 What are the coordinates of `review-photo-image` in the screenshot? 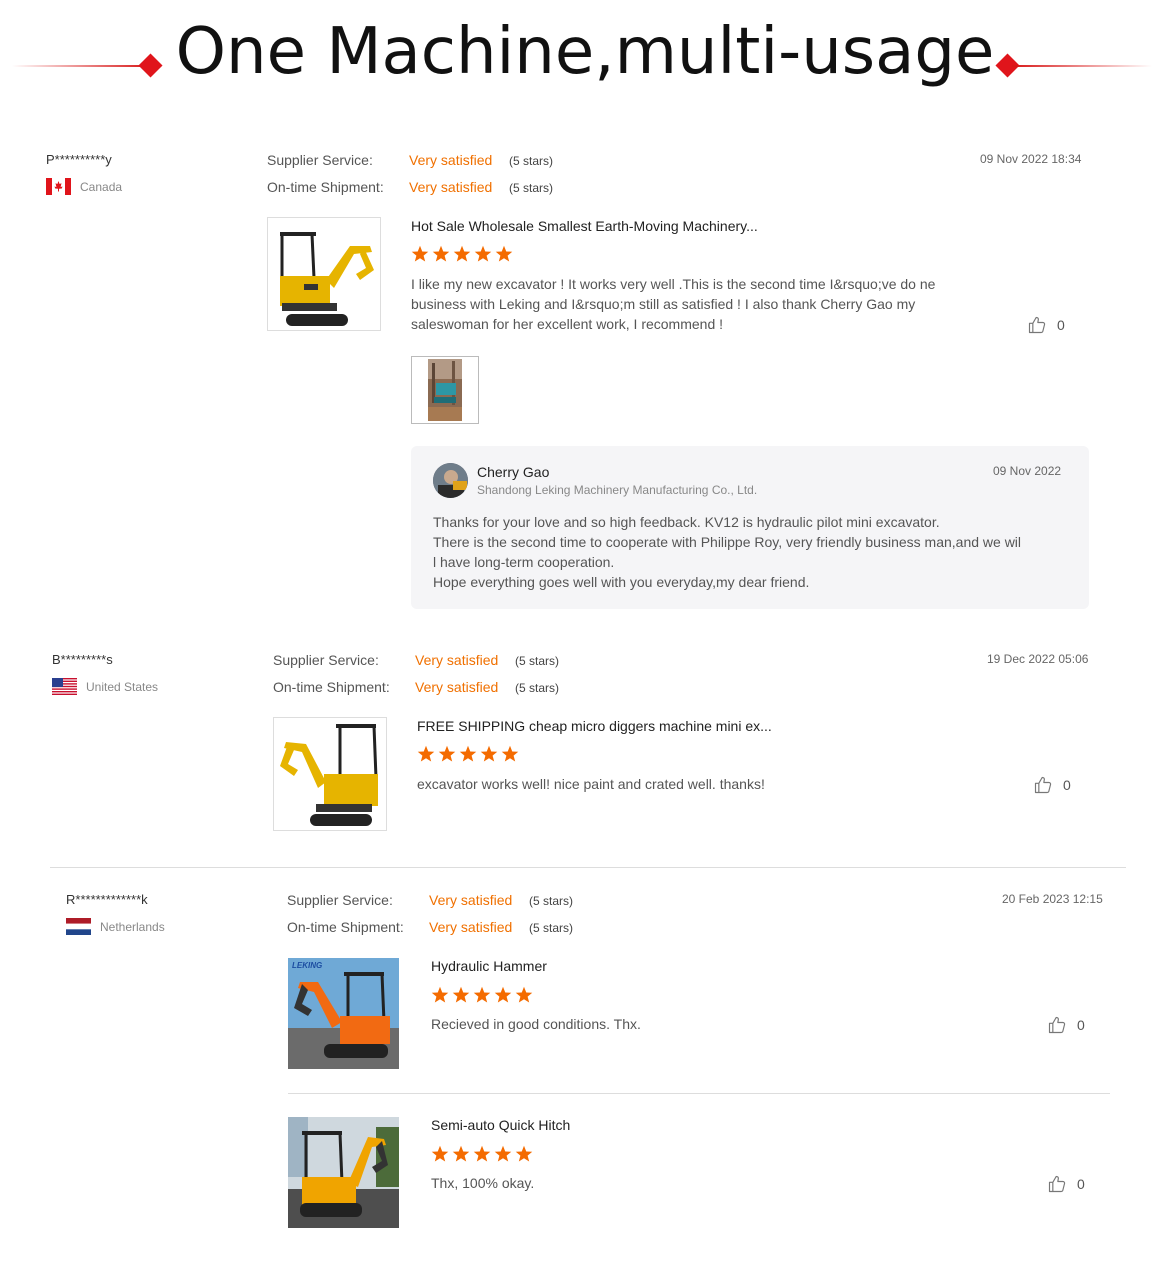 It's located at (445, 390).